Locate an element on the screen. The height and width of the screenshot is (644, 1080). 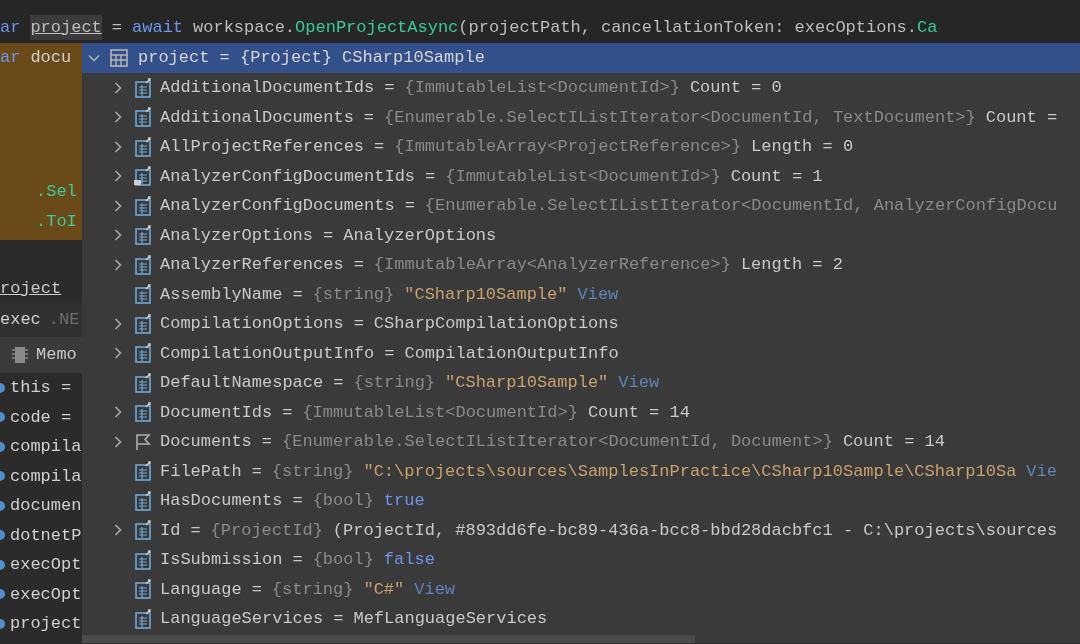
variable-item: documen is located at coordinates (46, 506).